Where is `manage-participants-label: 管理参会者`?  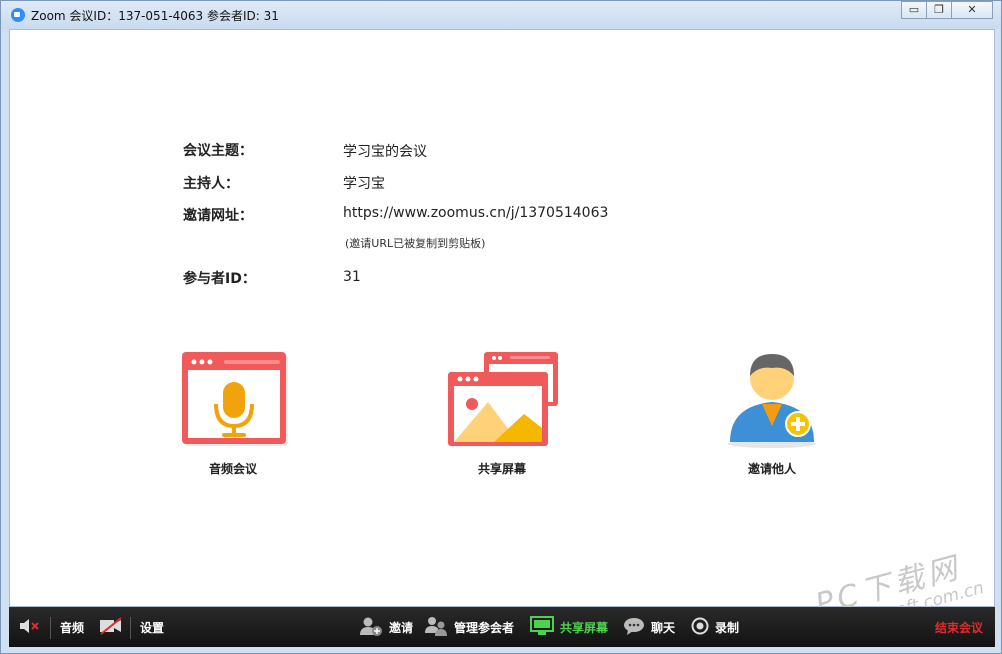
manage-participants-label: 管理参会者 is located at coordinates (484, 627).